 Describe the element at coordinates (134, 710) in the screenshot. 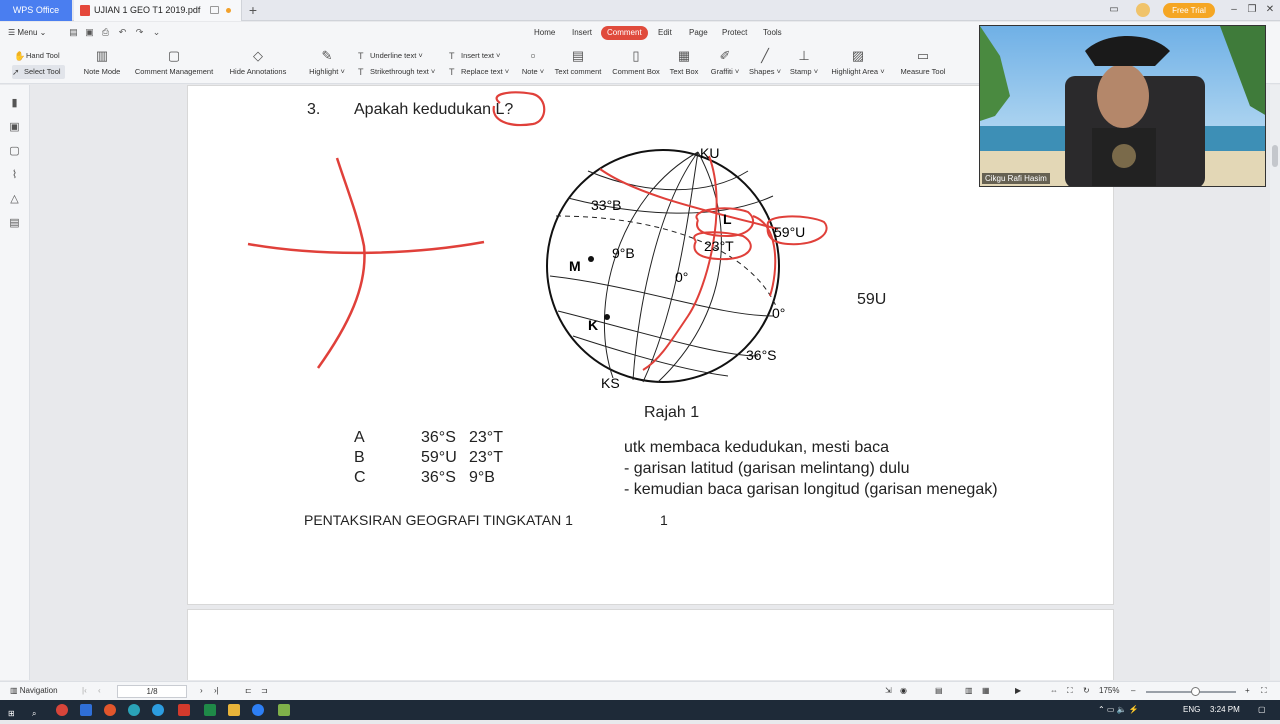

I see `edge-icon` at that location.